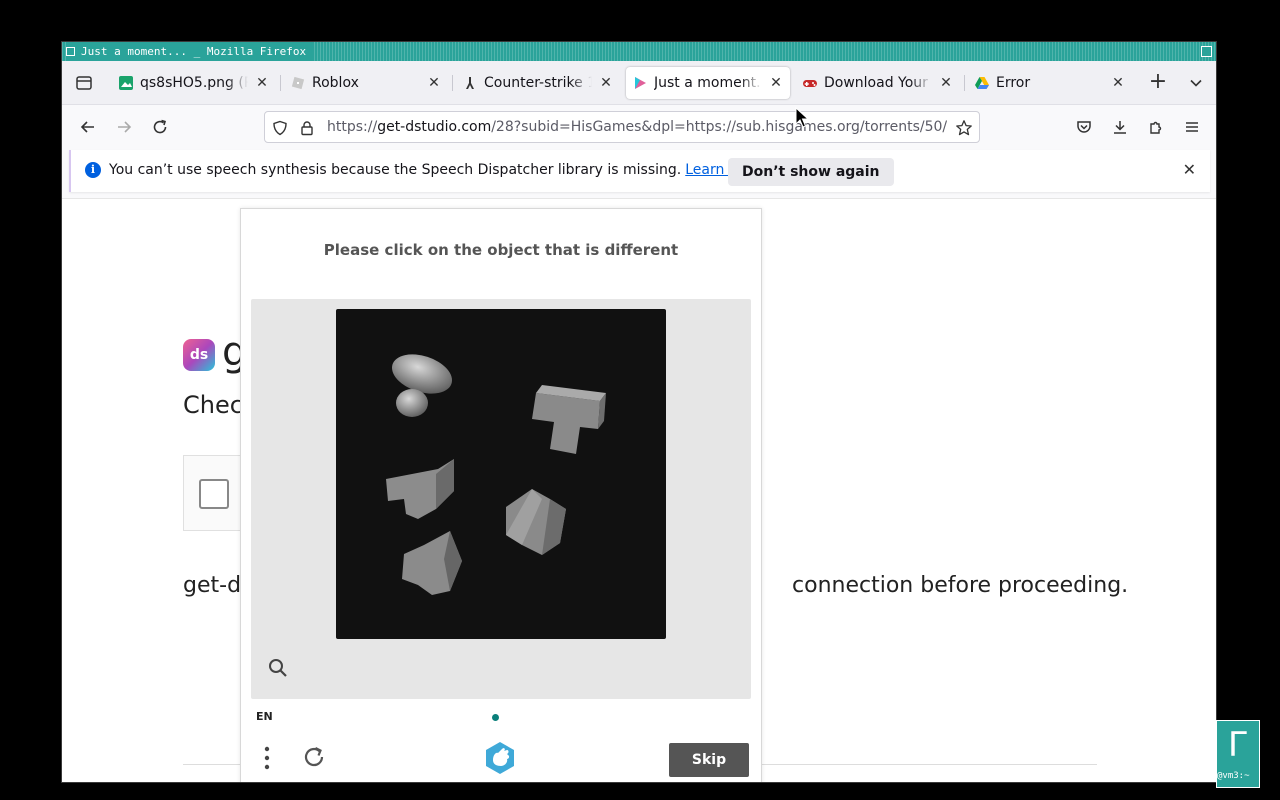 This screenshot has height=800, width=1280. What do you see at coordinates (496, 471) in the screenshot?
I see `captcha-3d-objects` at bounding box center [496, 471].